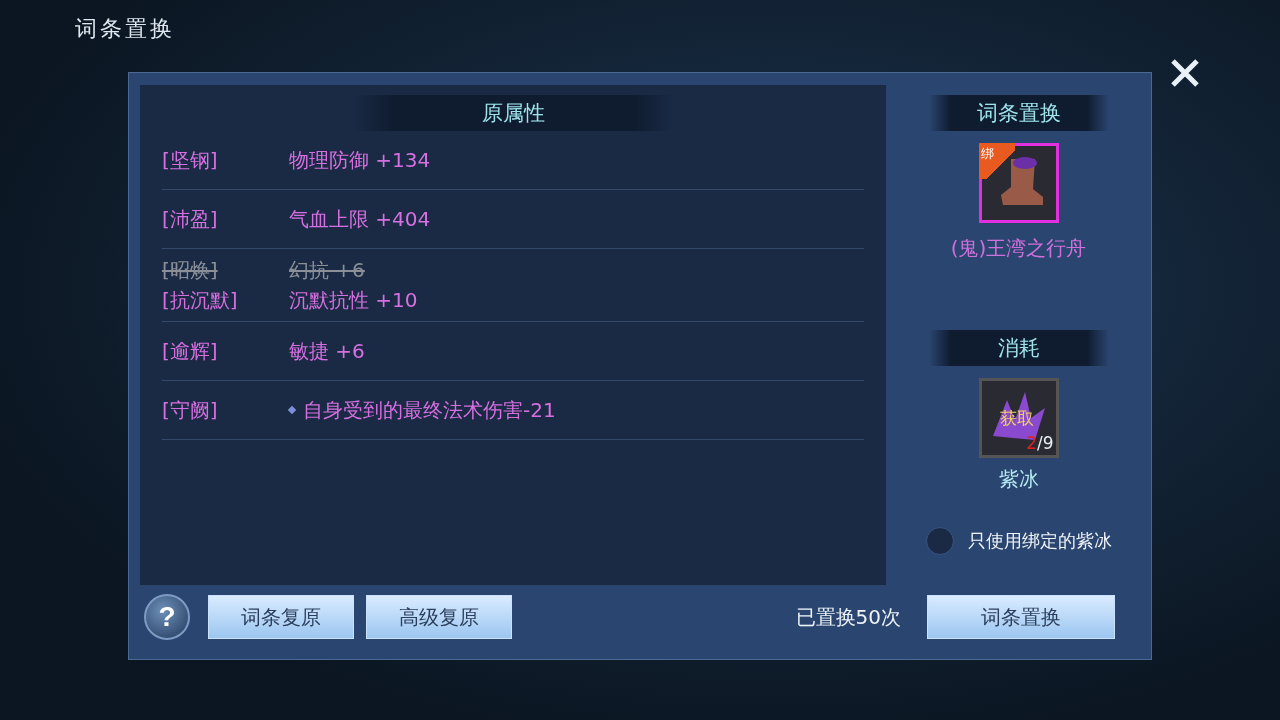  What do you see at coordinates (225, 351) in the screenshot?
I see `attribute-tag: [逾辉]` at bounding box center [225, 351].